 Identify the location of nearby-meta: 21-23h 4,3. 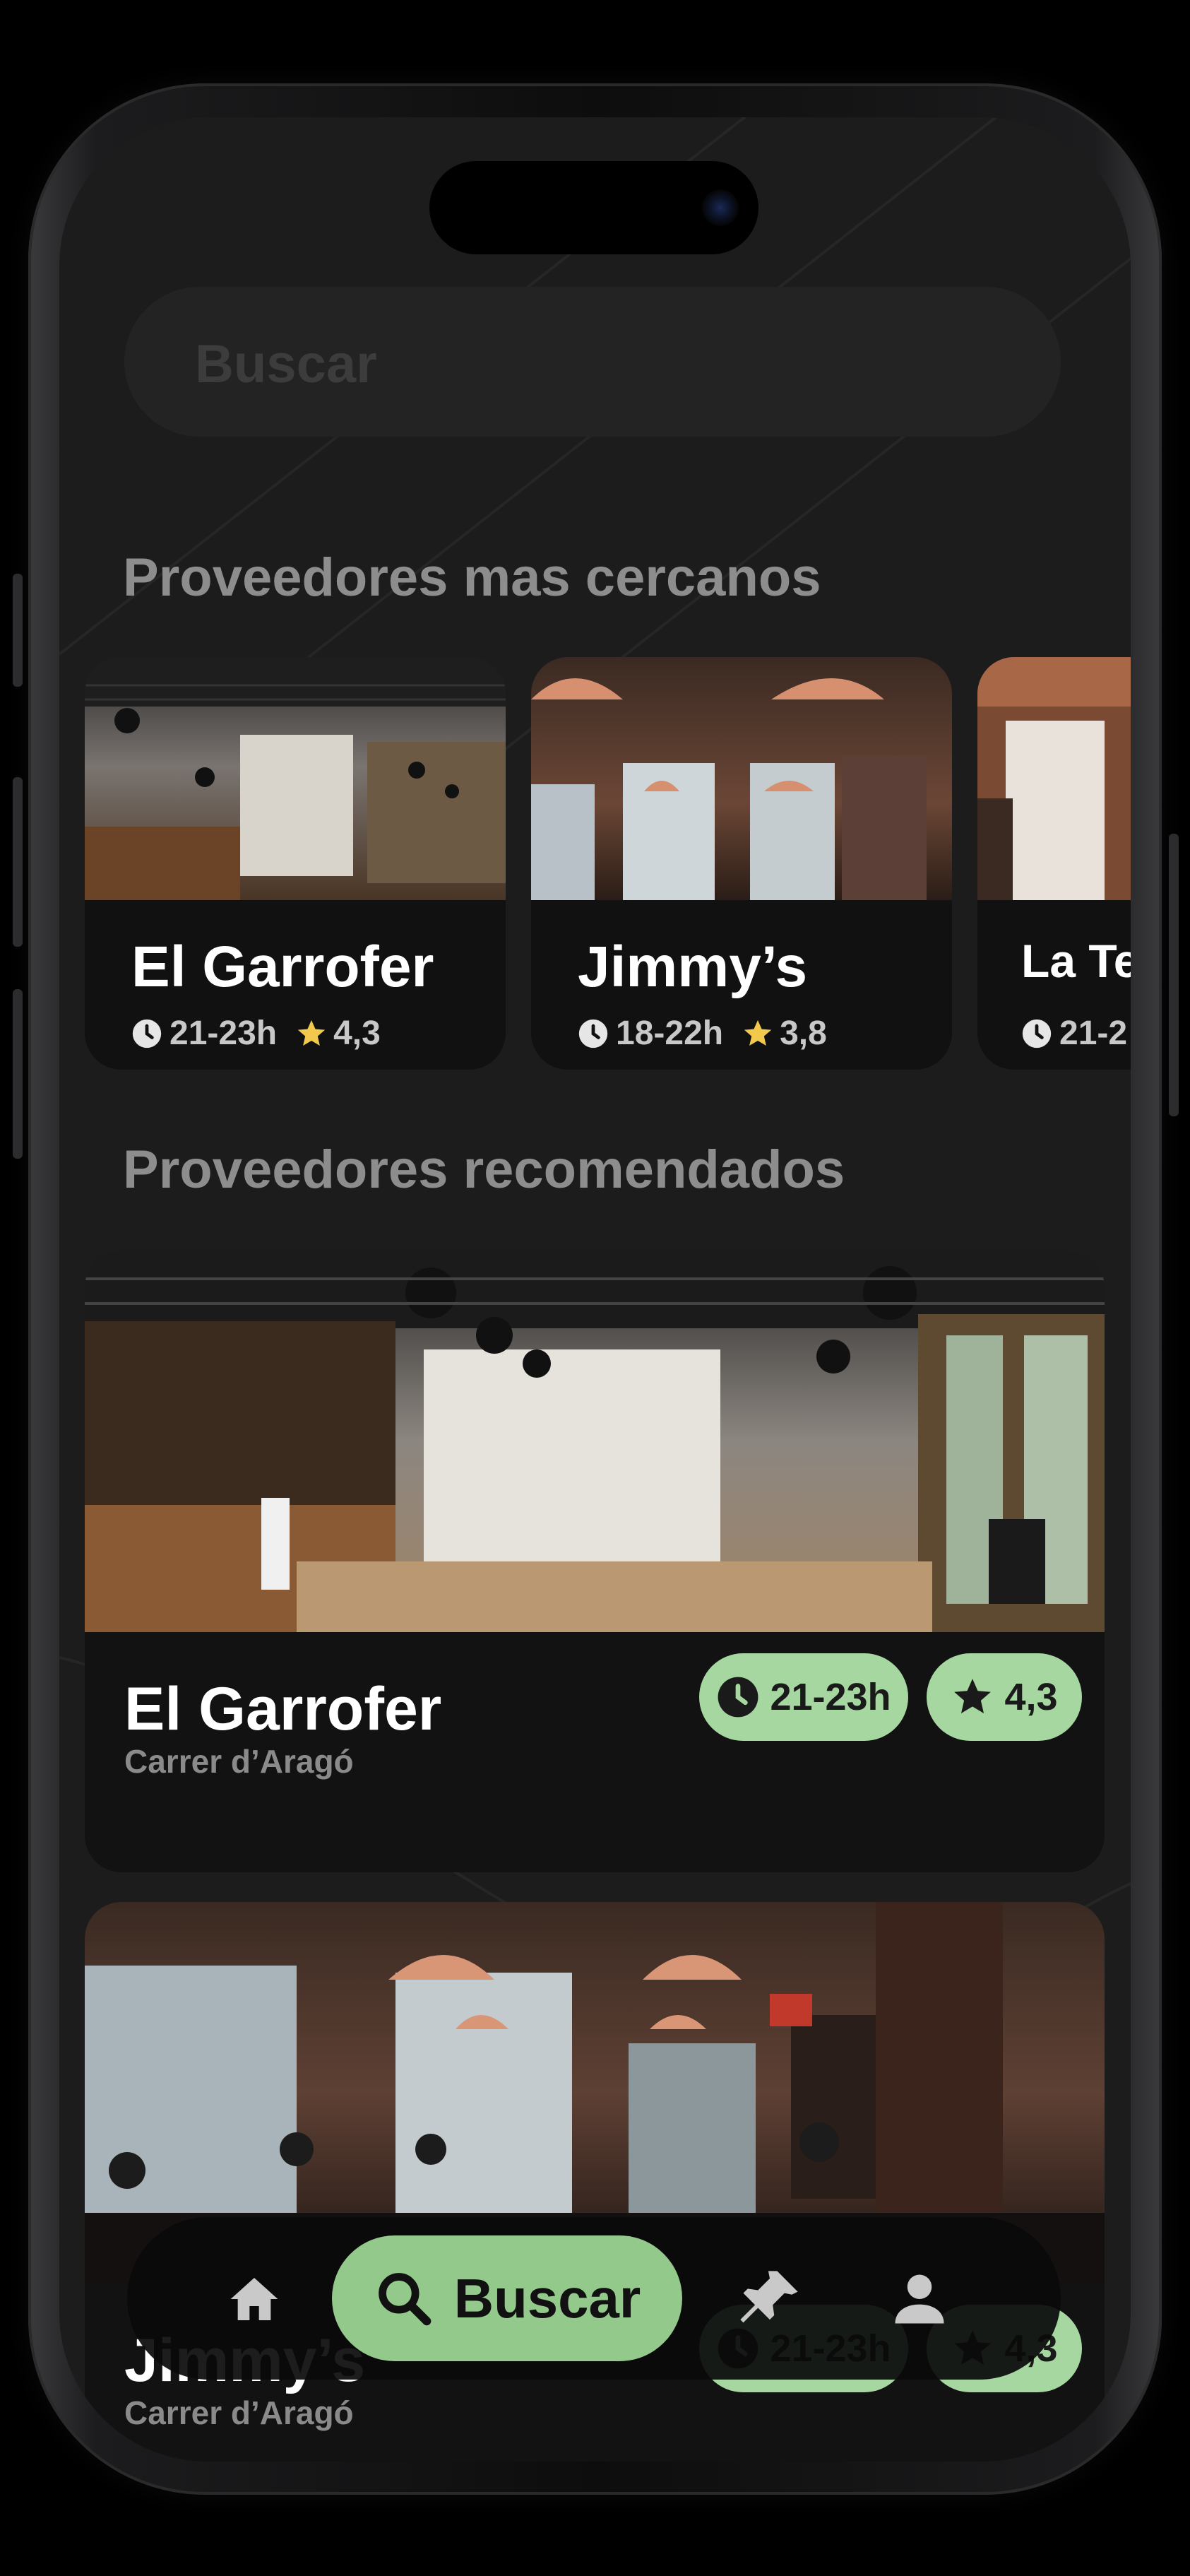
(256, 1033).